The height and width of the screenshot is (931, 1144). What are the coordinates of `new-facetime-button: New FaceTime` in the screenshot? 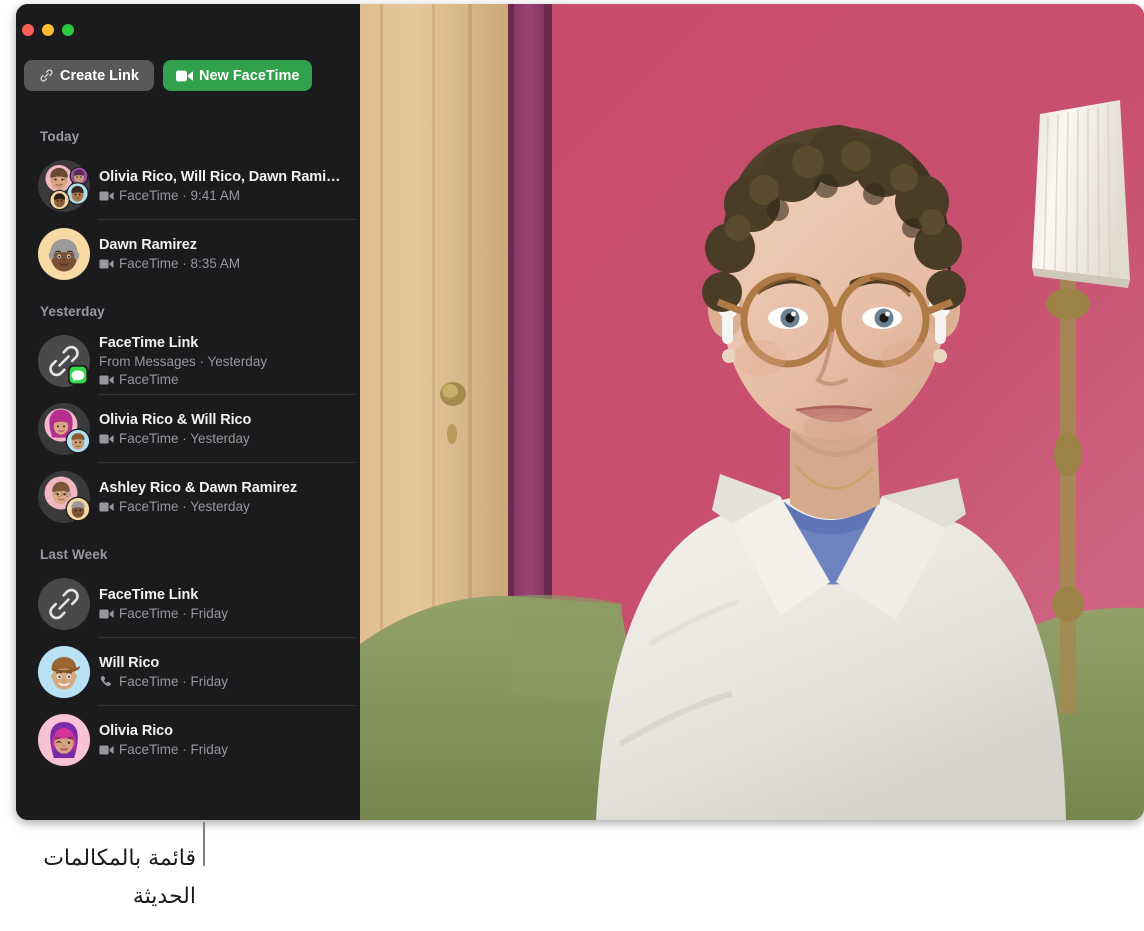 It's located at (237, 75).